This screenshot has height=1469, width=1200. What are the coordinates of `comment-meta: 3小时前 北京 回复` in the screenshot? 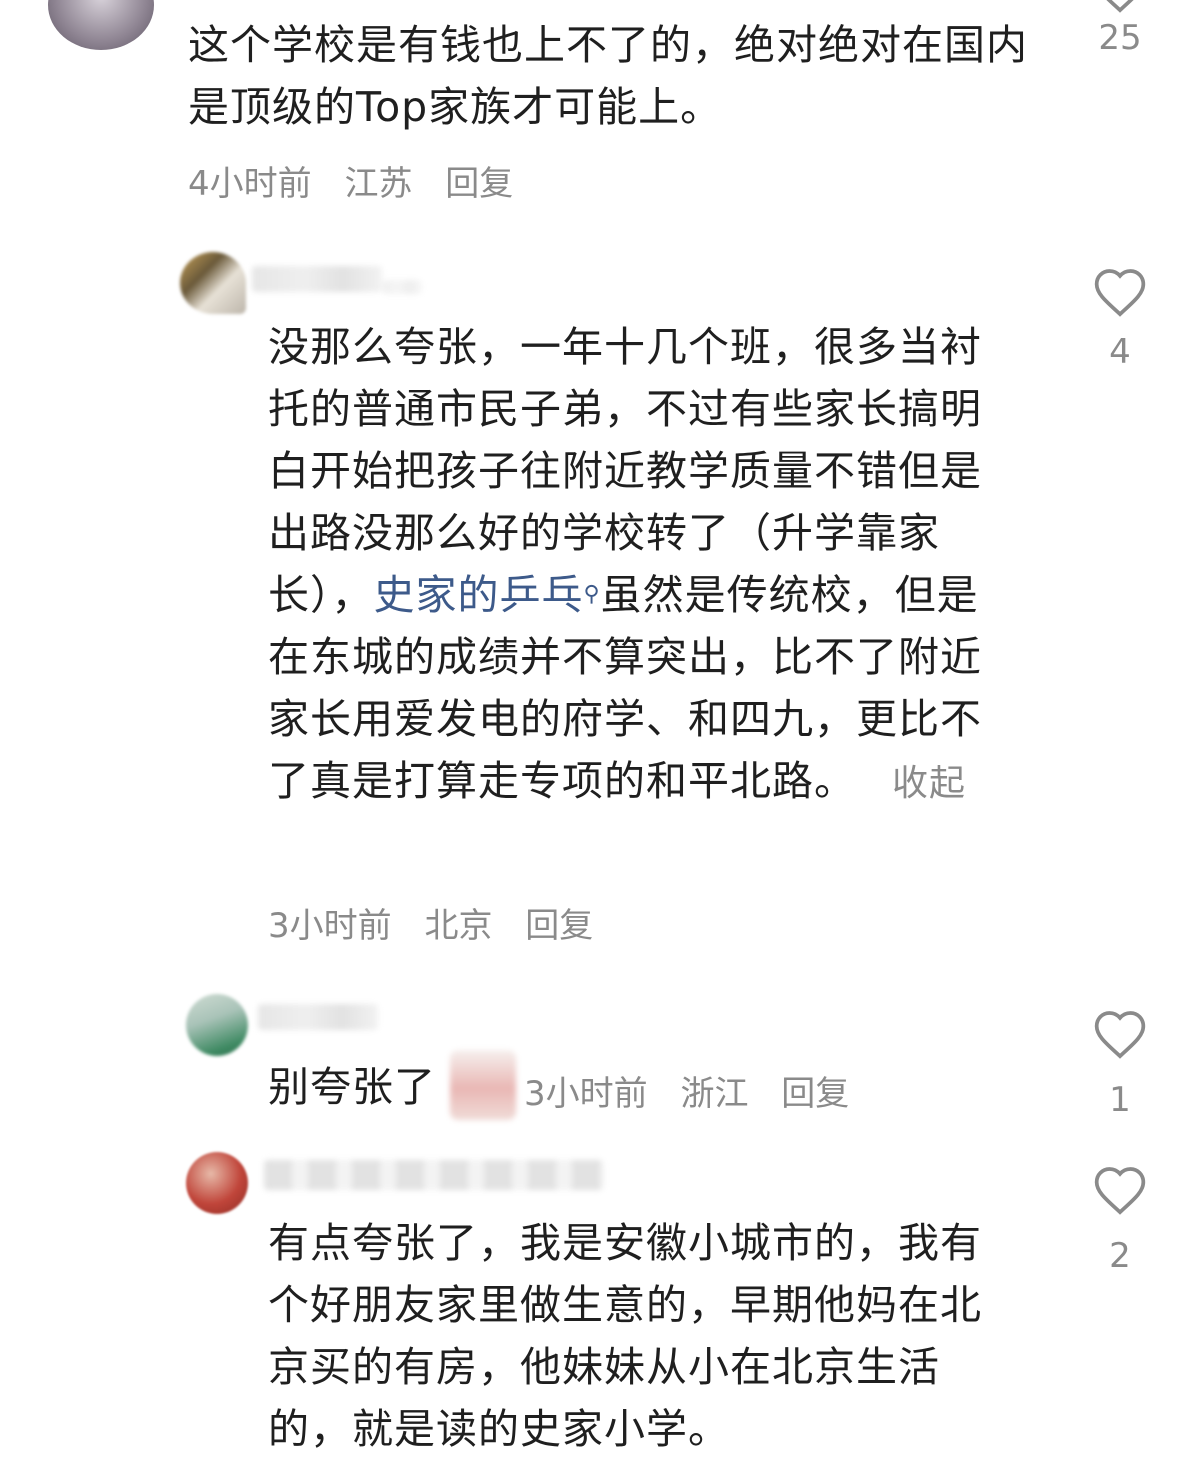 It's located at (441, 922).